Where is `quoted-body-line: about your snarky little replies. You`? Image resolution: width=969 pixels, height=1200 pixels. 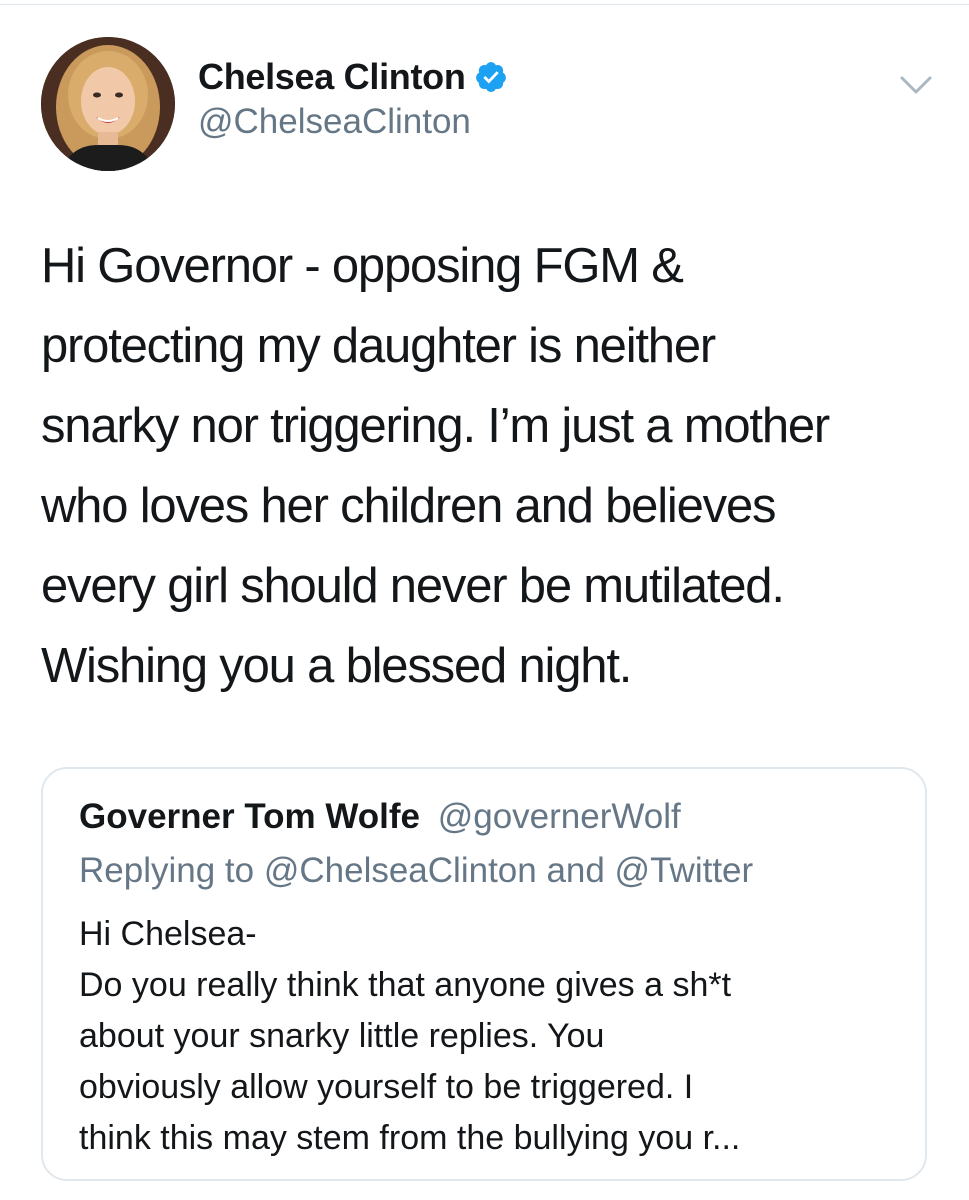 quoted-body-line: about your snarky little replies. You is located at coordinates (342, 1036).